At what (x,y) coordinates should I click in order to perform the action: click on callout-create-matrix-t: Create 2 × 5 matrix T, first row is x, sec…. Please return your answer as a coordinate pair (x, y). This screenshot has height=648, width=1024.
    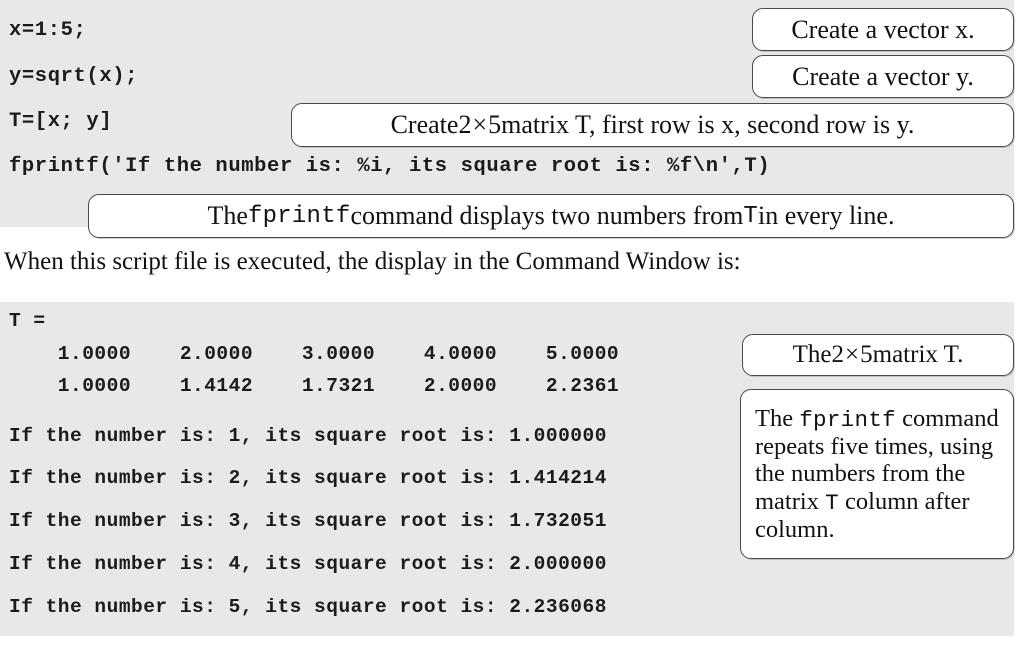
    Looking at the image, I should click on (652, 125).